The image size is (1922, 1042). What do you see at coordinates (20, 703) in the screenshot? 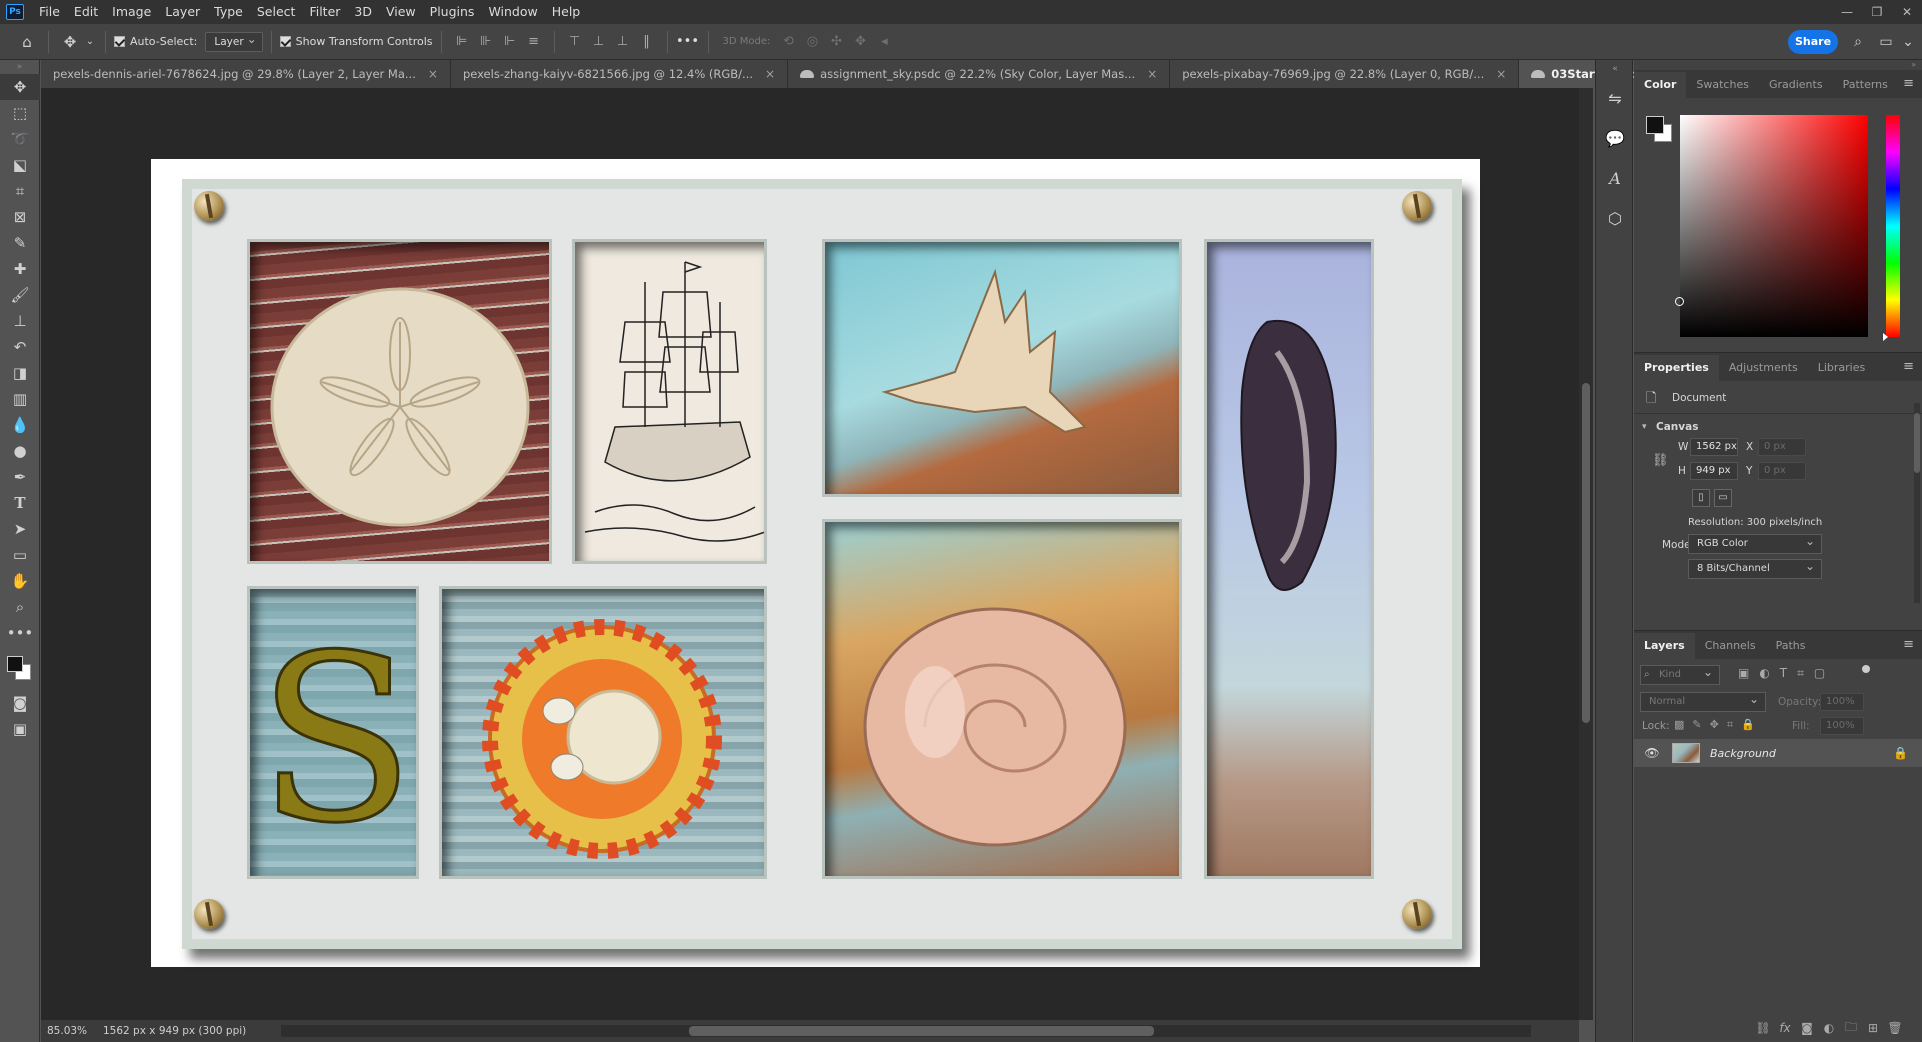
I see `quick-mask-icon: ◙` at bounding box center [20, 703].